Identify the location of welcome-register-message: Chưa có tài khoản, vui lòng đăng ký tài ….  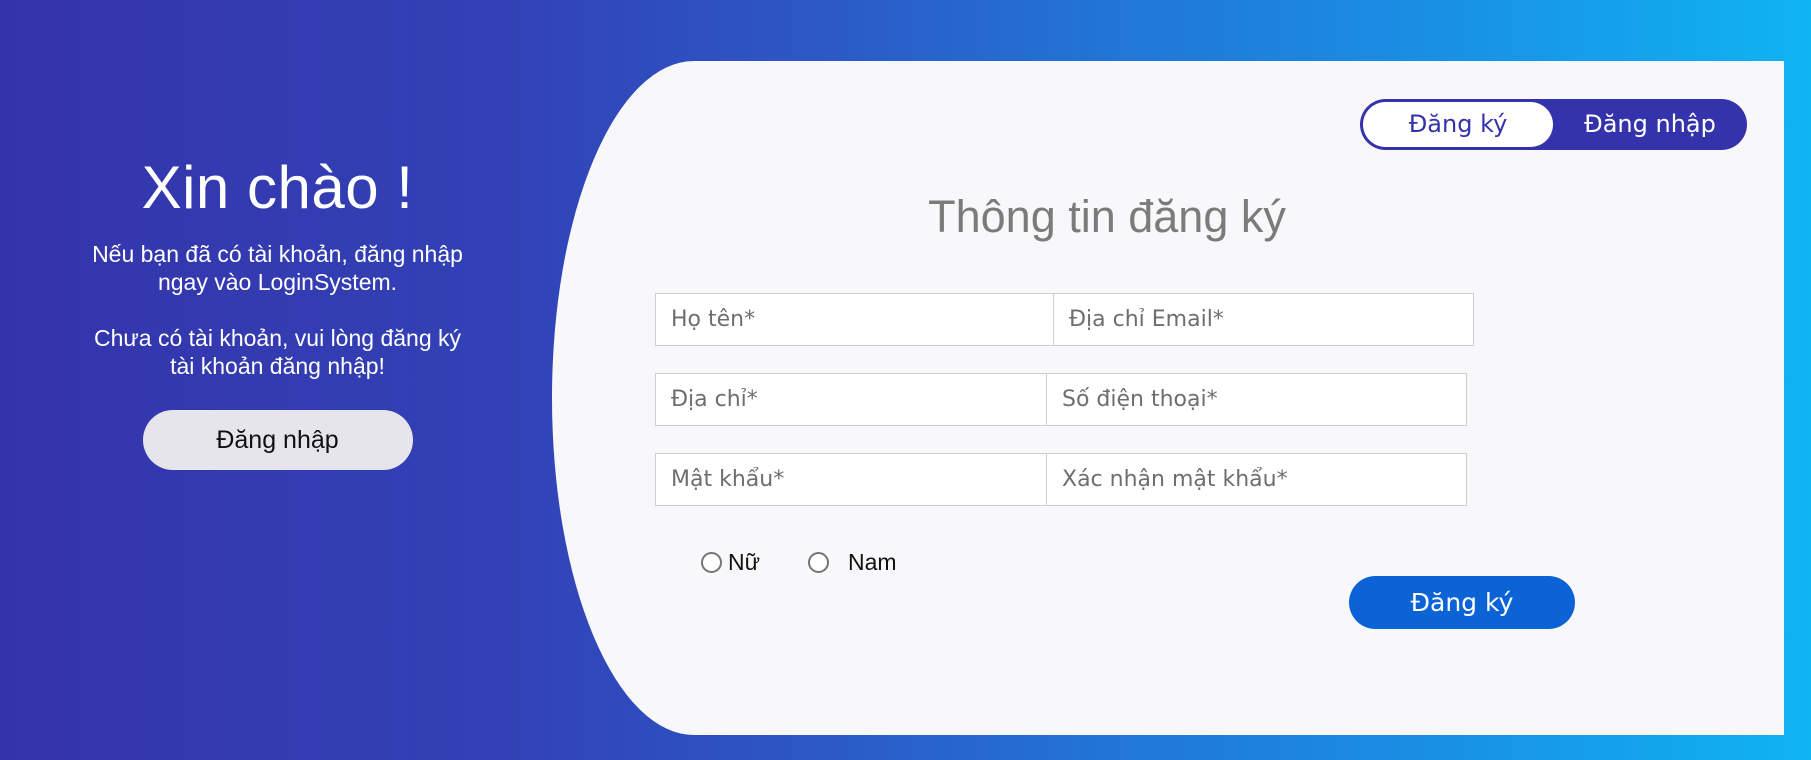
(277, 352).